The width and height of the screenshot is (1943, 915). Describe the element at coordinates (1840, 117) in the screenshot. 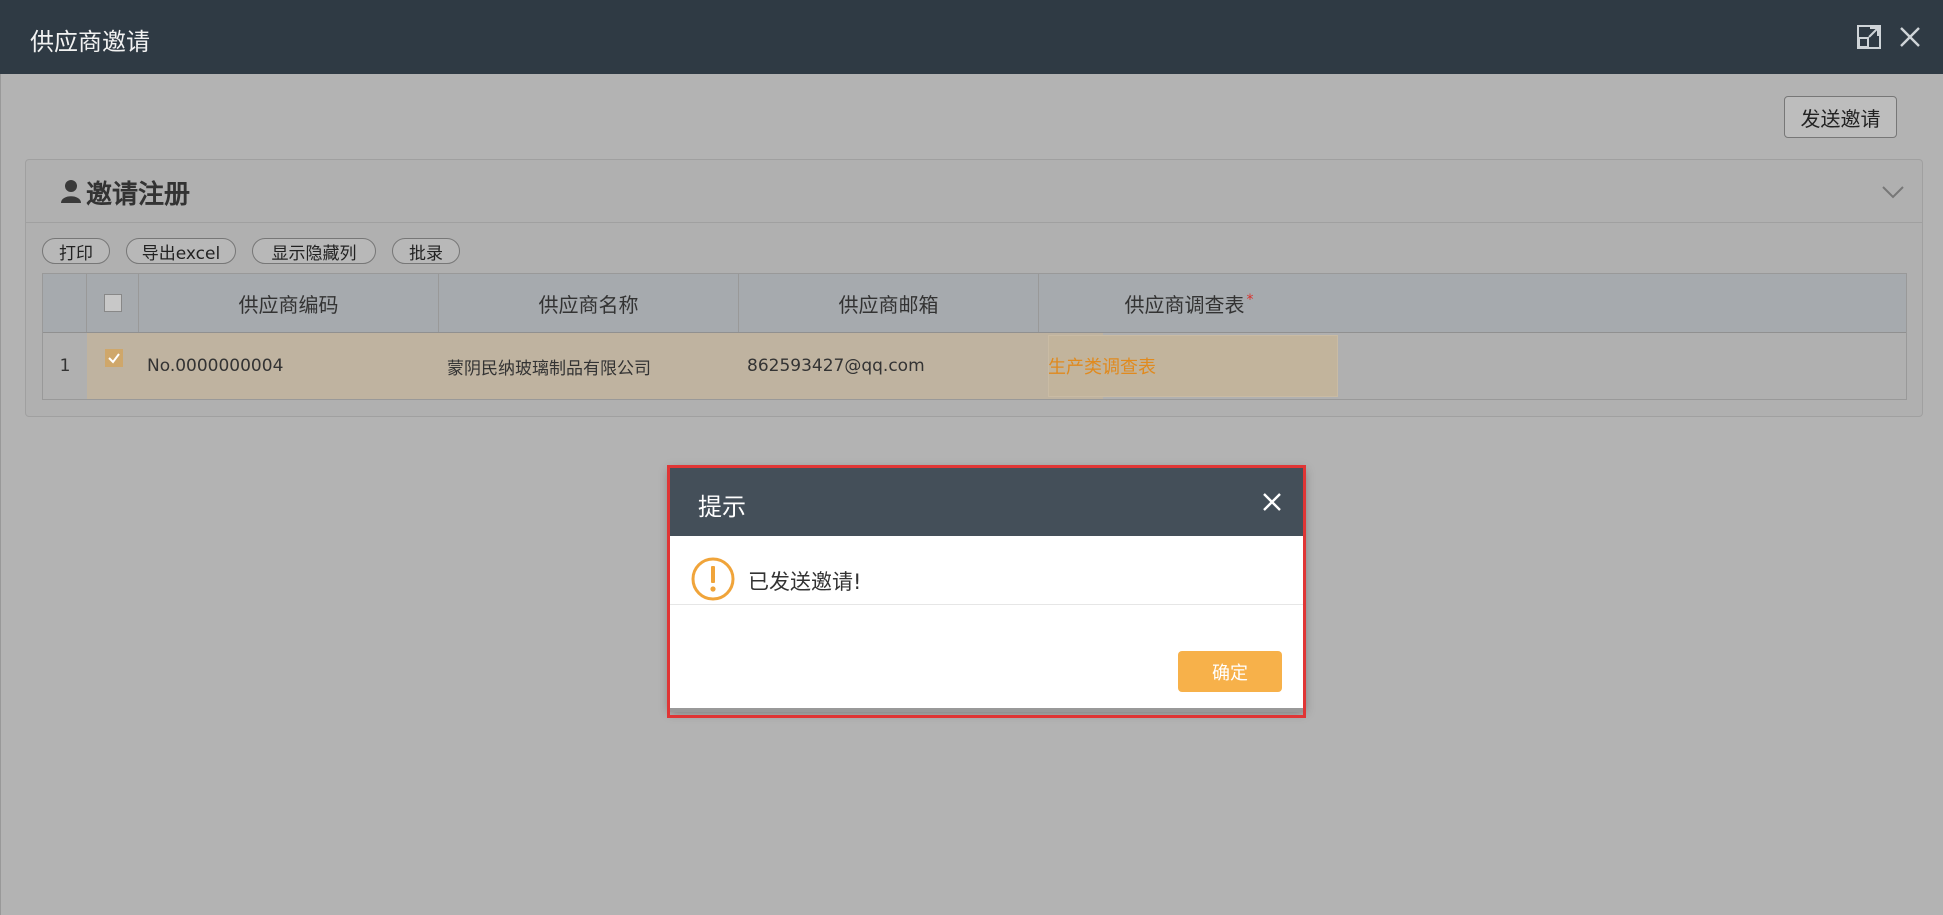

I see `send-invite-button: 发送邀请` at that location.